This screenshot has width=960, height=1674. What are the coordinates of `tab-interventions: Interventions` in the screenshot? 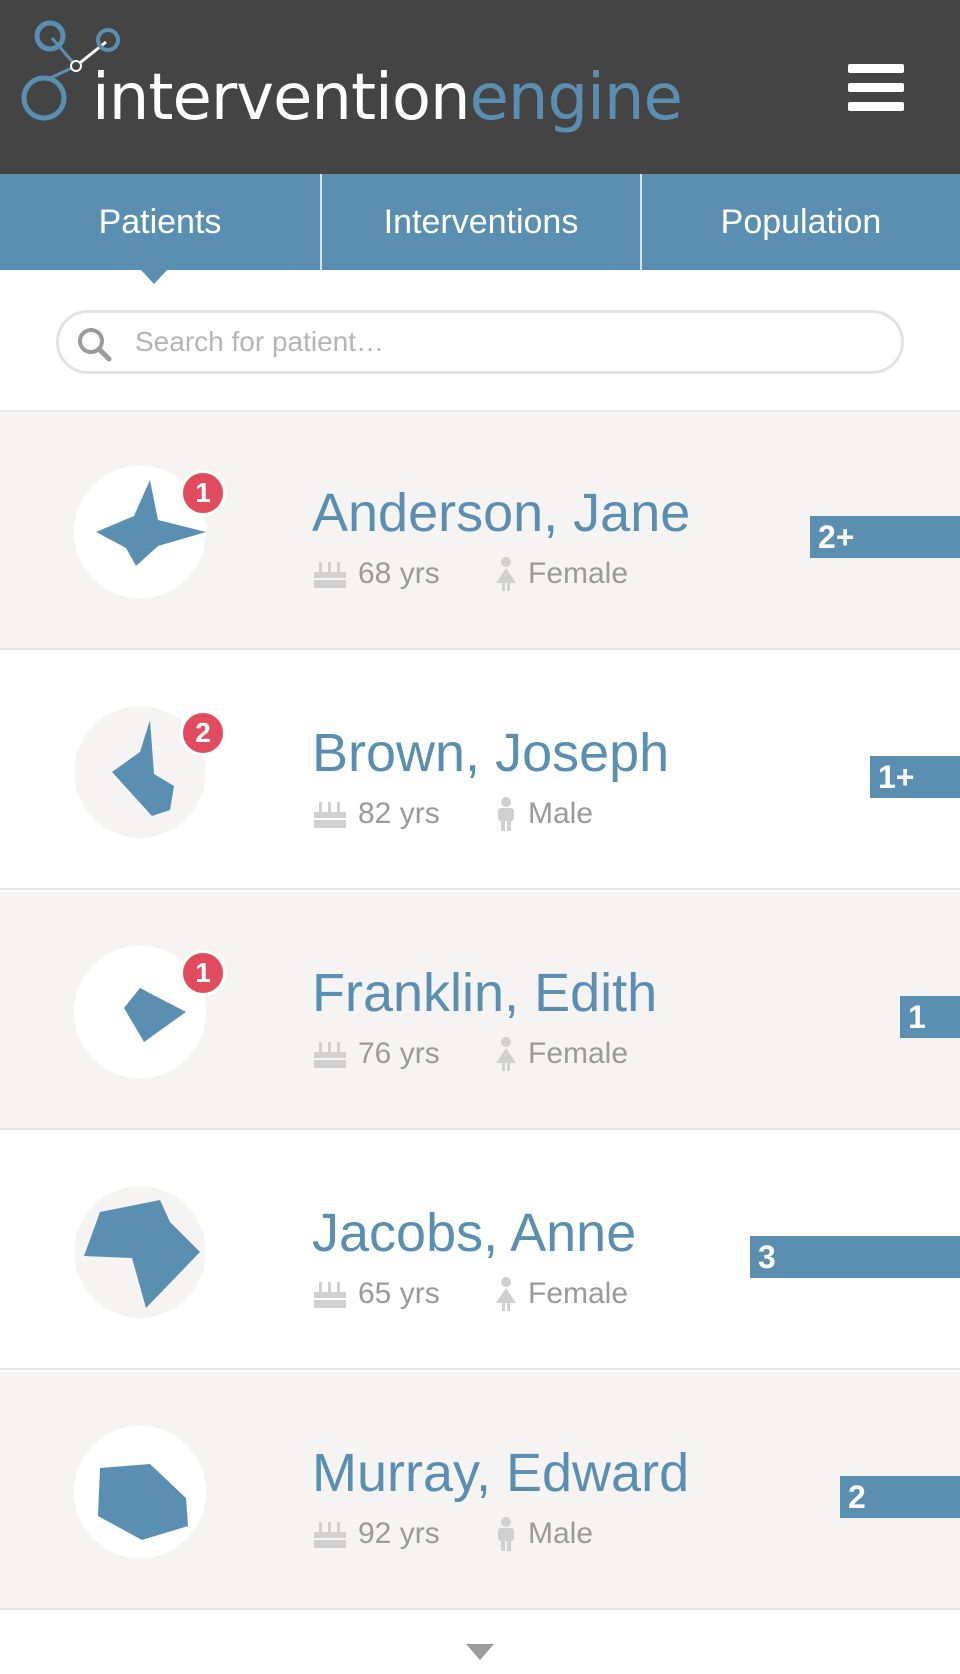 It's located at (480, 222).